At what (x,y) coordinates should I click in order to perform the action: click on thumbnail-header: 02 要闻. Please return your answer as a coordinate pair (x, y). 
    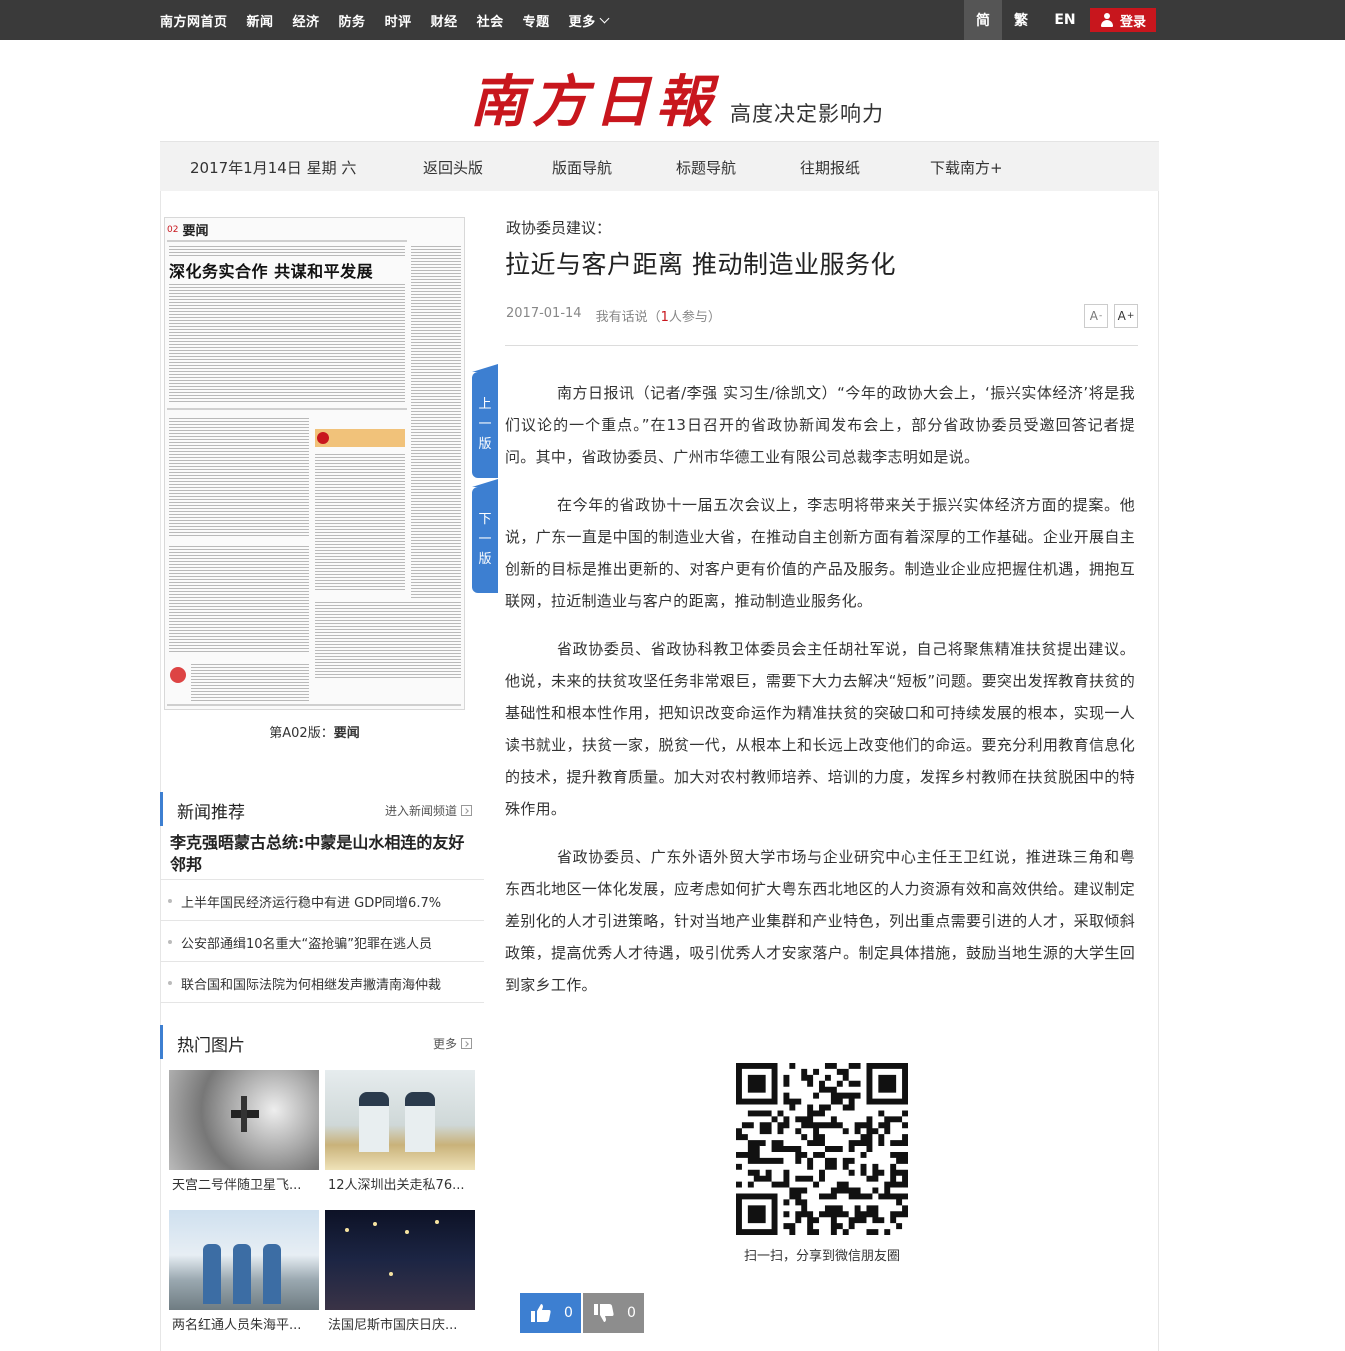
    Looking at the image, I should click on (187, 229).